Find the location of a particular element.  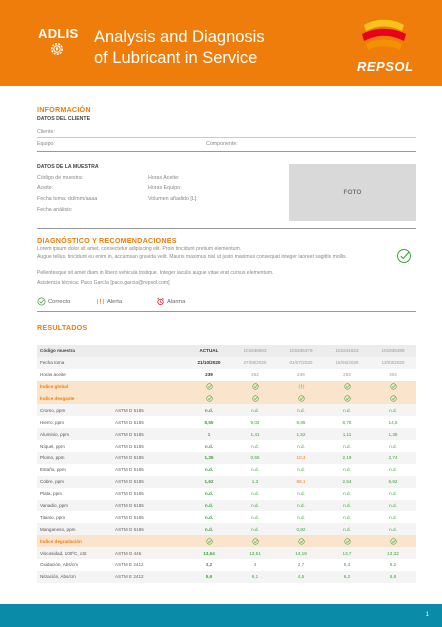

value-cell: 1,35 is located at coordinates (209, 458).